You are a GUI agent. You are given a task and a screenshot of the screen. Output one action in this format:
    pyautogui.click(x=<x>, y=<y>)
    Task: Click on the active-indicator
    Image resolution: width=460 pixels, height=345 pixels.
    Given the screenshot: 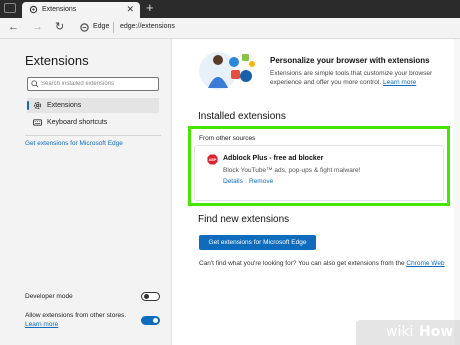 What is the action you would take?
    pyautogui.click(x=28, y=105)
    